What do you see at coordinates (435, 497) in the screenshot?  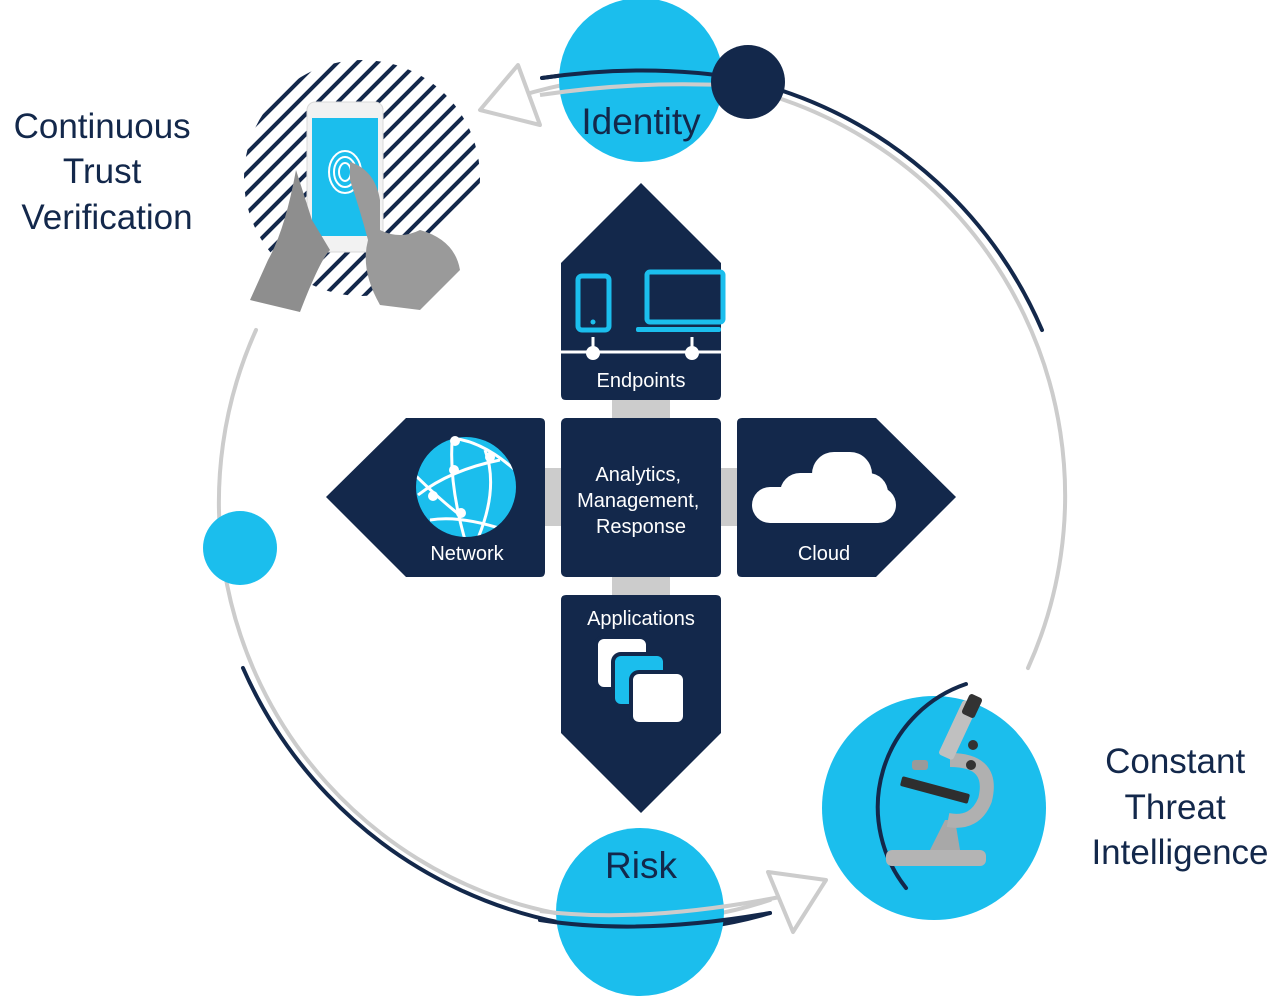 I see `network-pillar: Network` at bounding box center [435, 497].